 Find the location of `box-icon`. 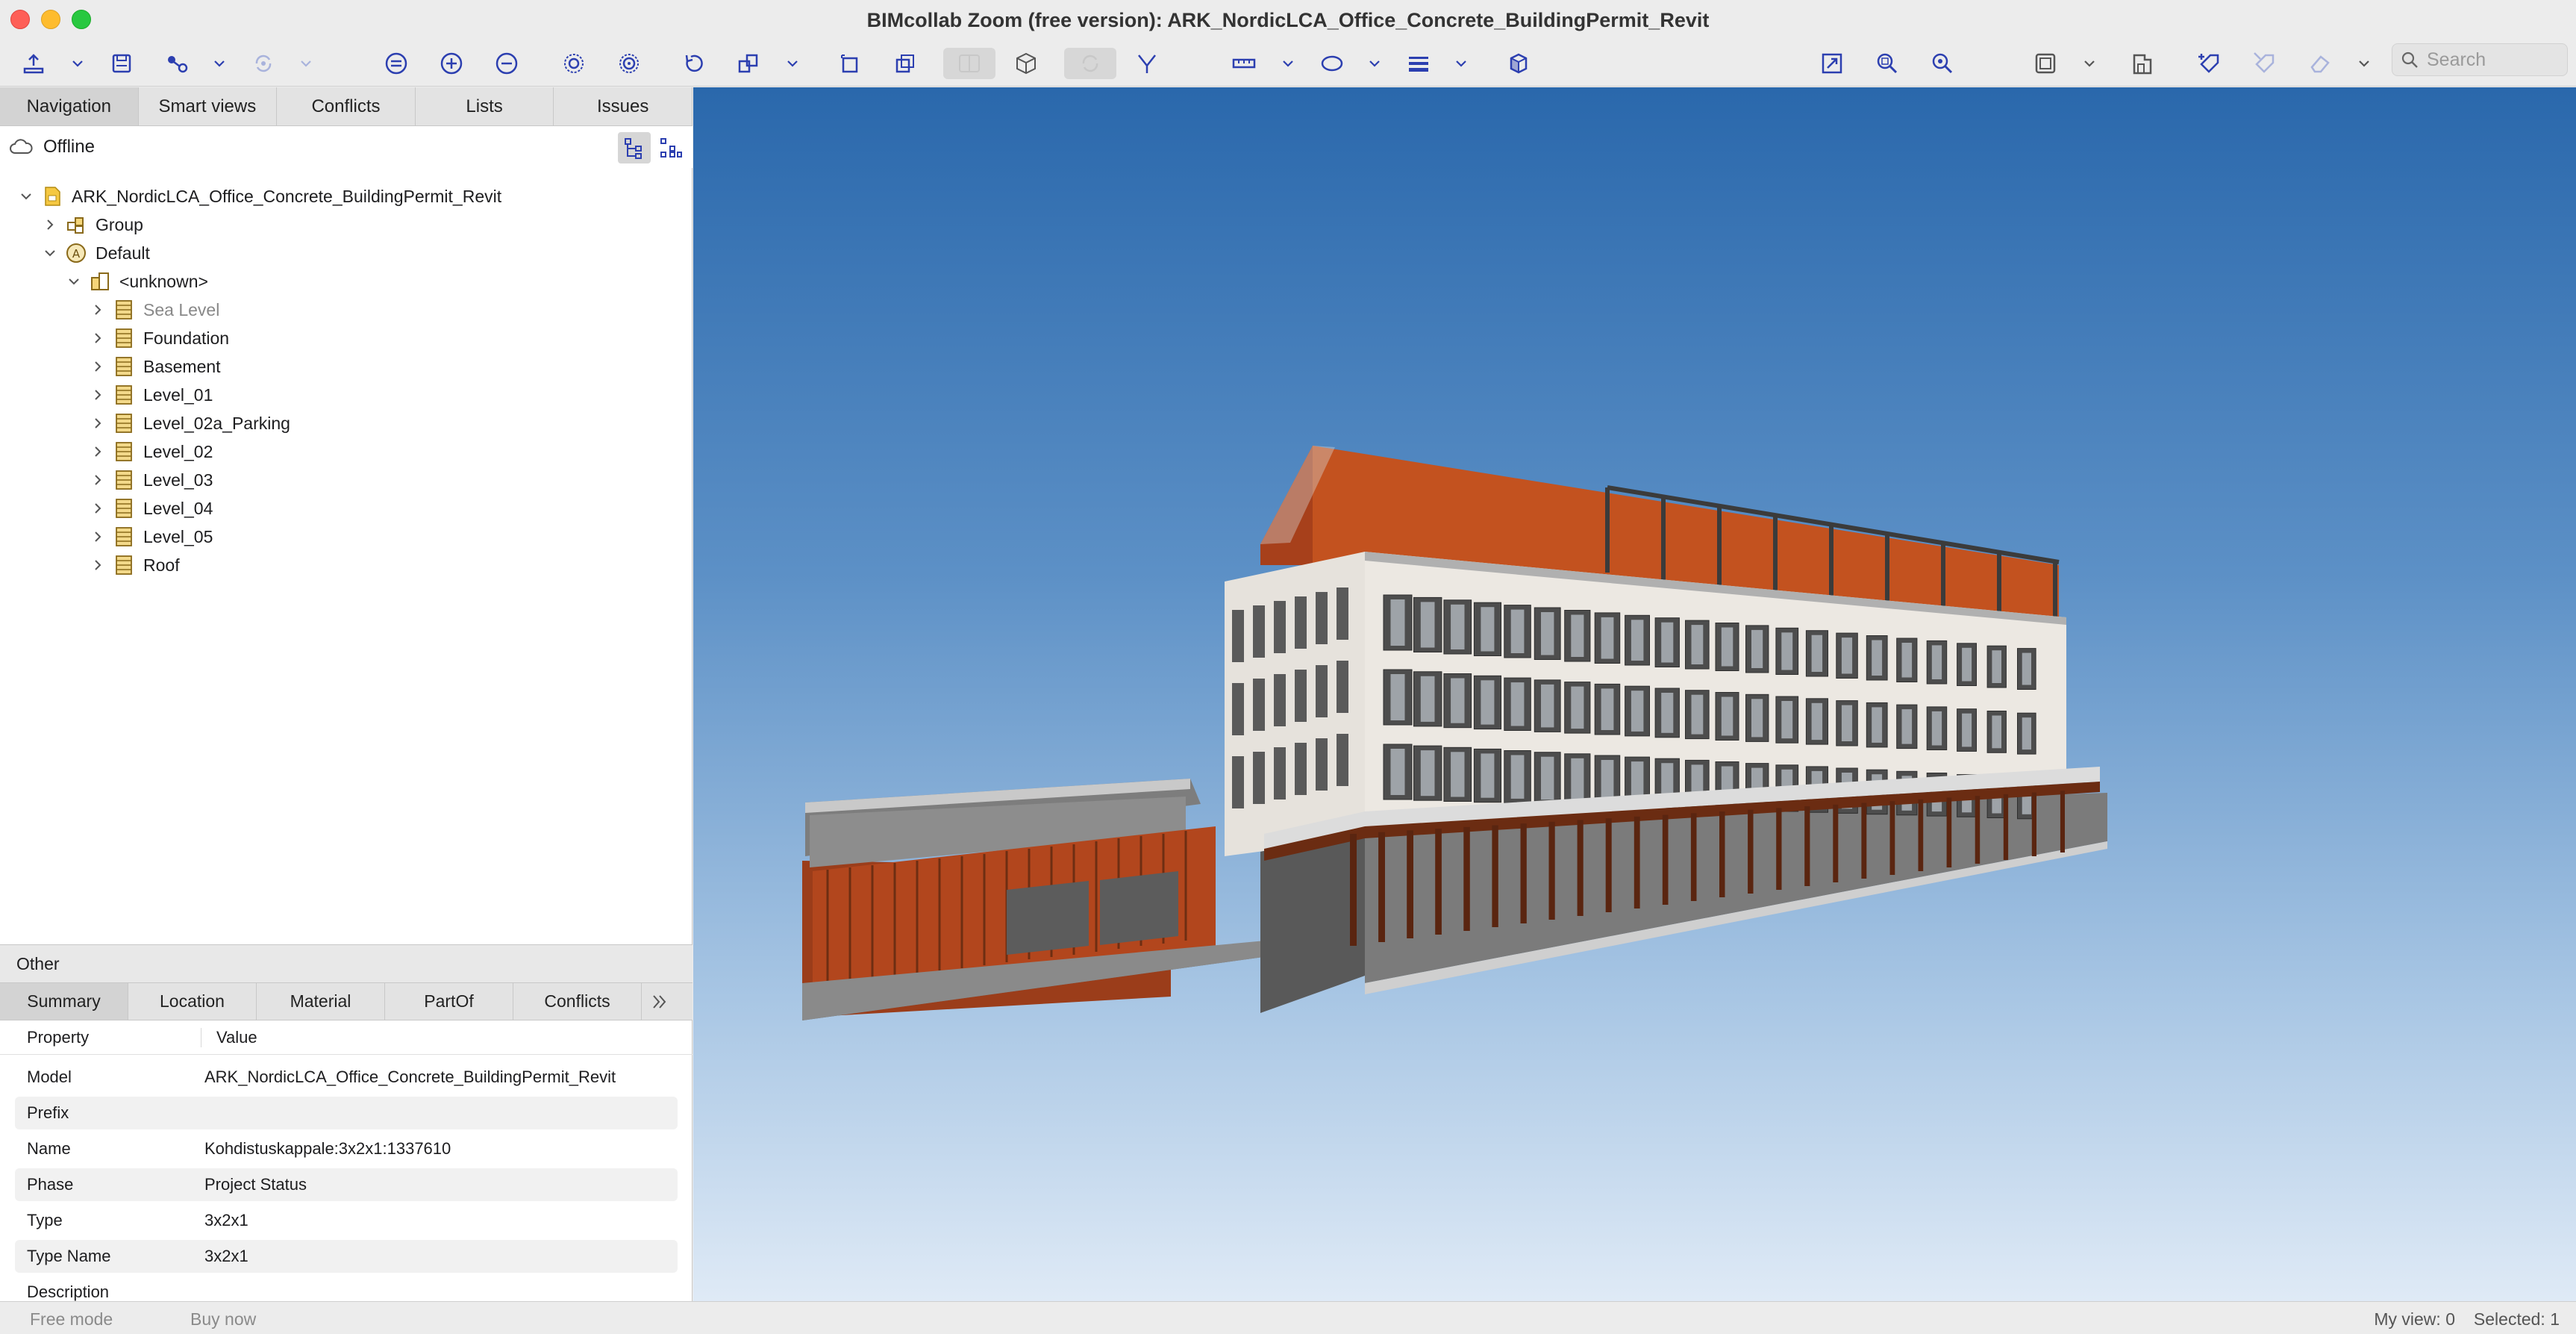

box-icon is located at coordinates (850, 63).